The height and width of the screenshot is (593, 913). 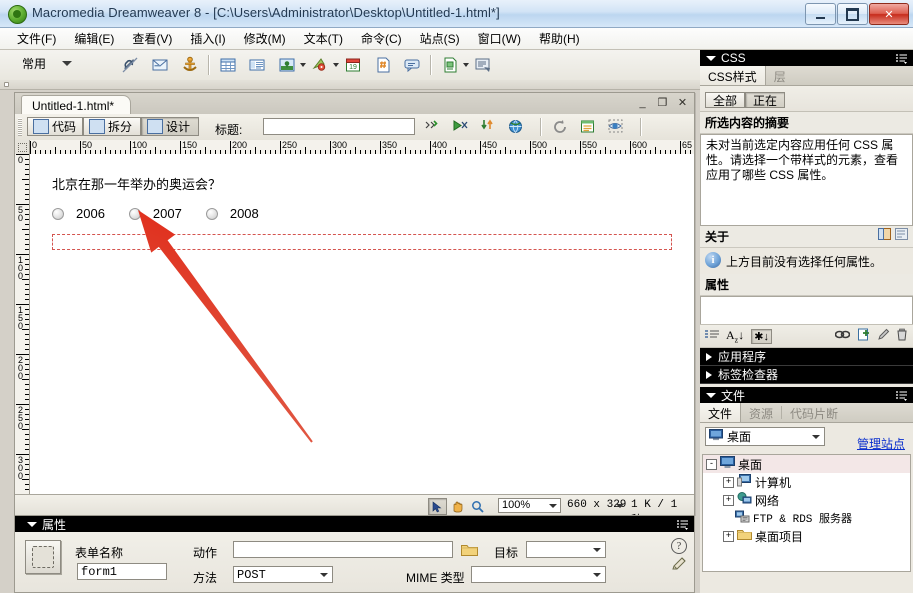 What do you see at coordinates (711, 464) in the screenshot?
I see `tree-expander: -` at bounding box center [711, 464].